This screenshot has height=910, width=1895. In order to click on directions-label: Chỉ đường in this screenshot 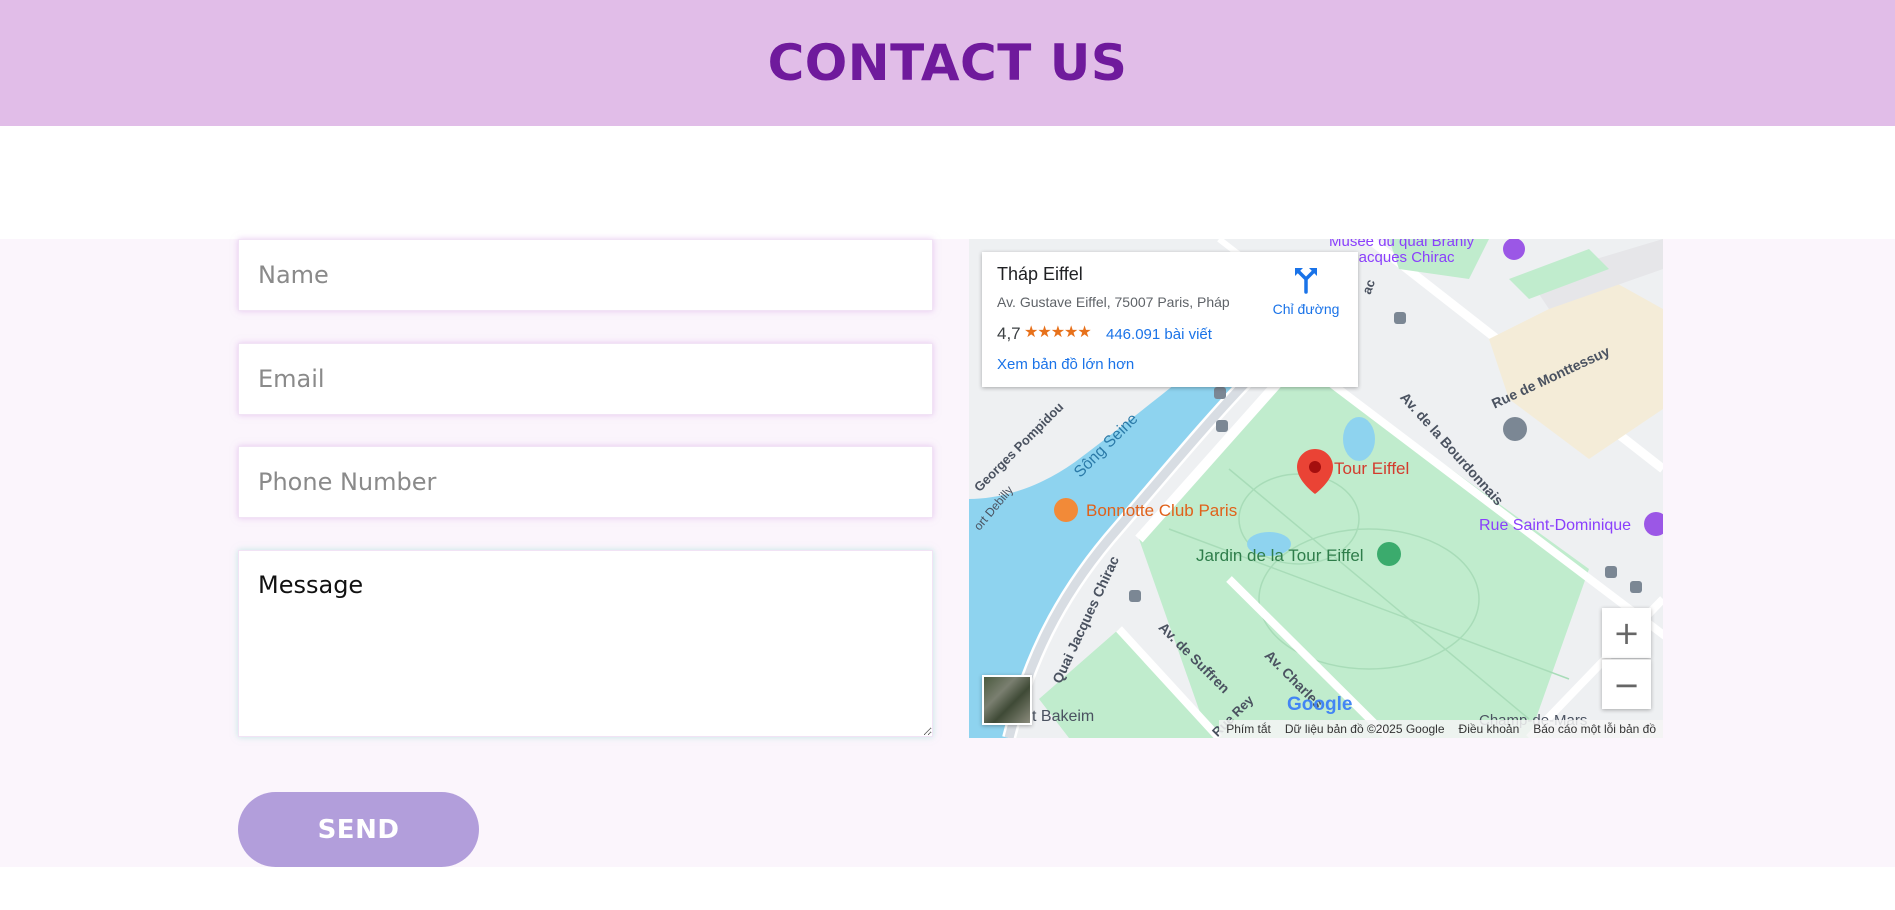, I will do `click(1306, 309)`.